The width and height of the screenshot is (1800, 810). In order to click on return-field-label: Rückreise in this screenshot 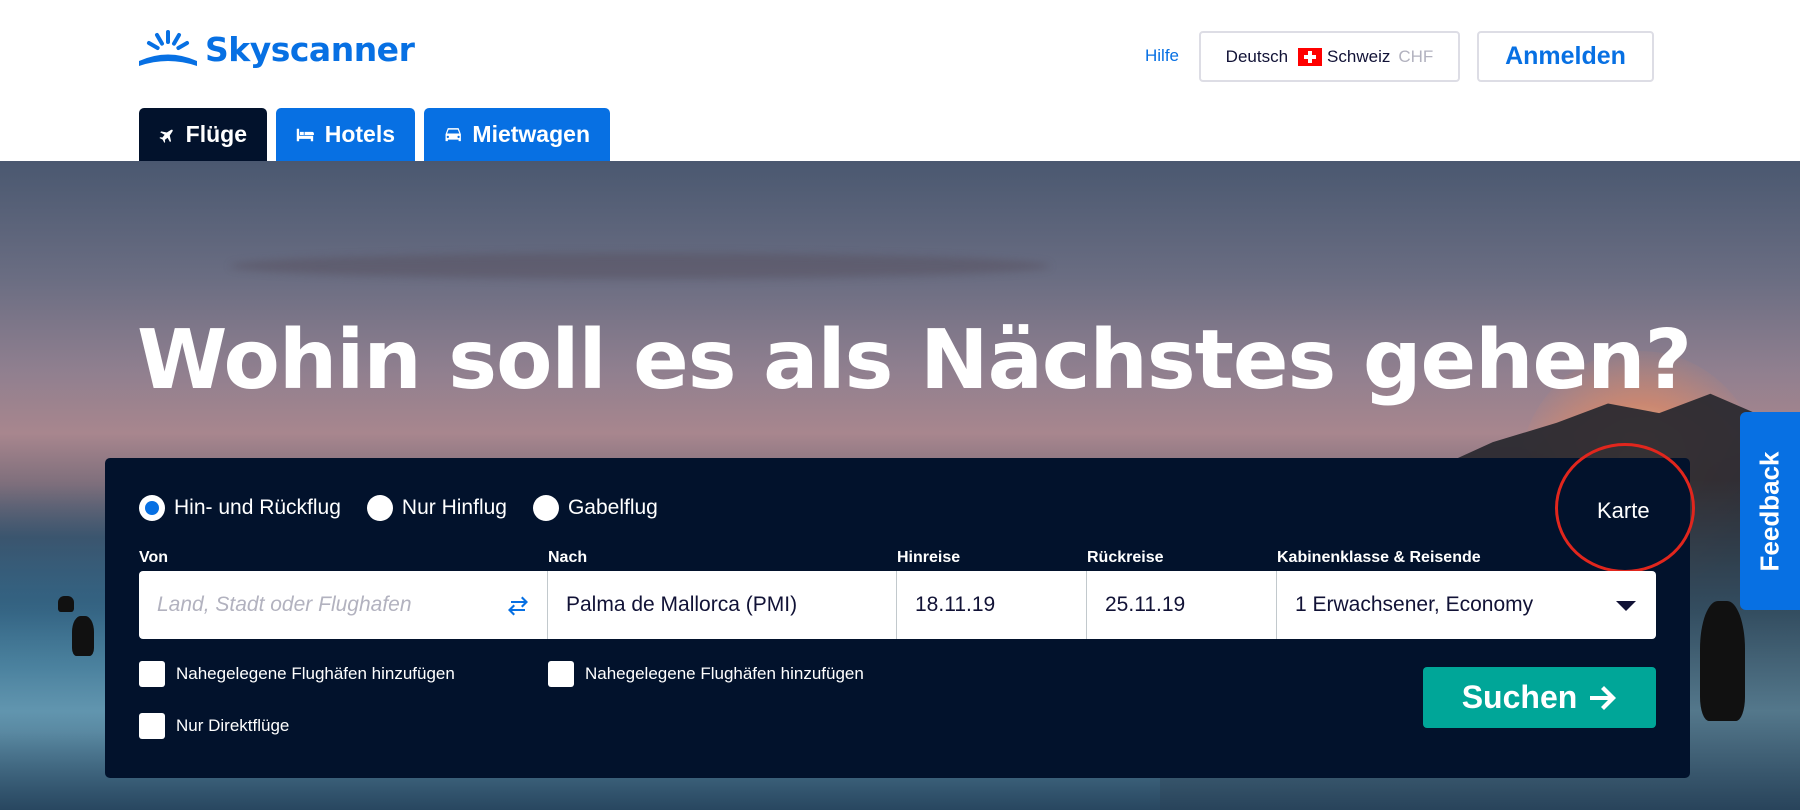, I will do `click(1125, 557)`.